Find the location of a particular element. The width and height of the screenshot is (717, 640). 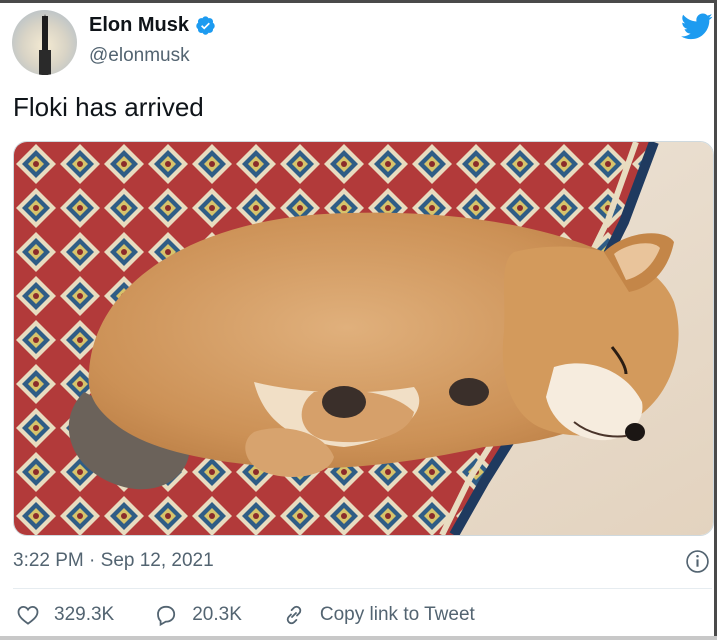

tweet-actions: 329.3K 20.3K Copy link to Tweet is located at coordinates (265, 615).